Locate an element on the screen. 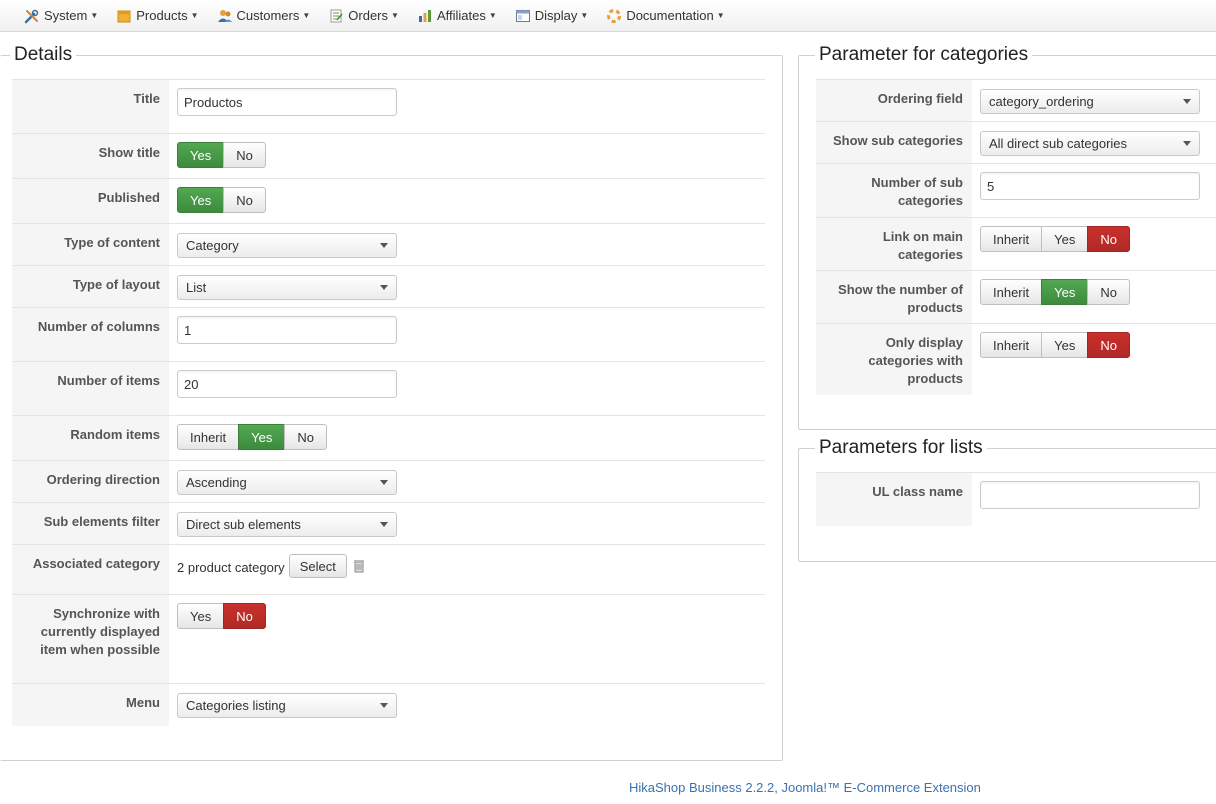 This screenshot has height=804, width=1216. show-title-yes-button: Yes is located at coordinates (201, 155).